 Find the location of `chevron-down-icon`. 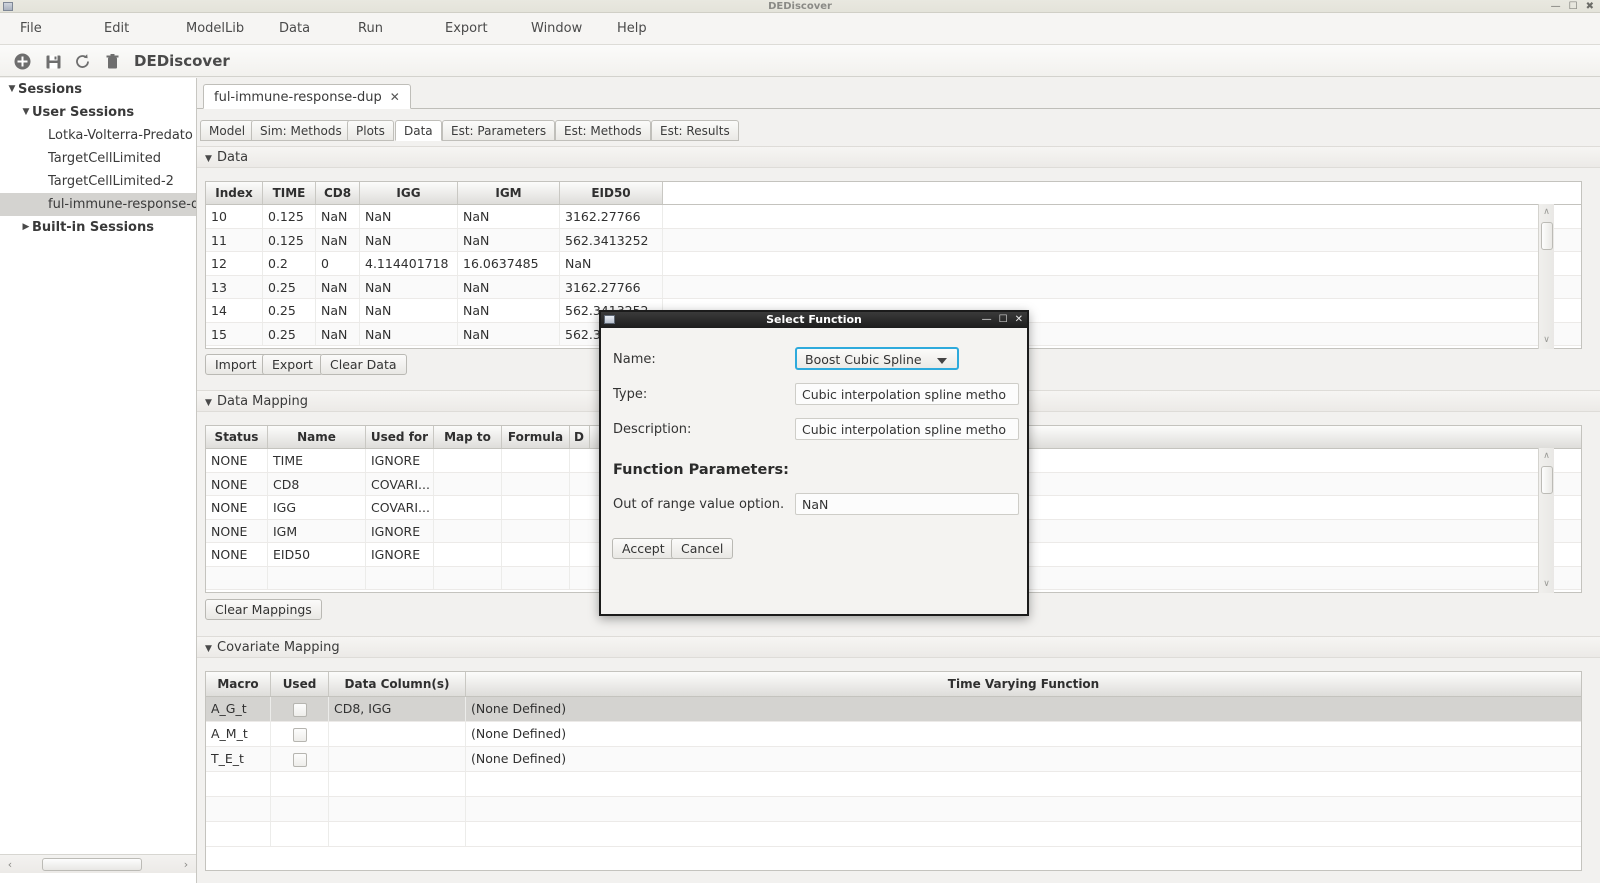

chevron-down-icon is located at coordinates (942, 361).